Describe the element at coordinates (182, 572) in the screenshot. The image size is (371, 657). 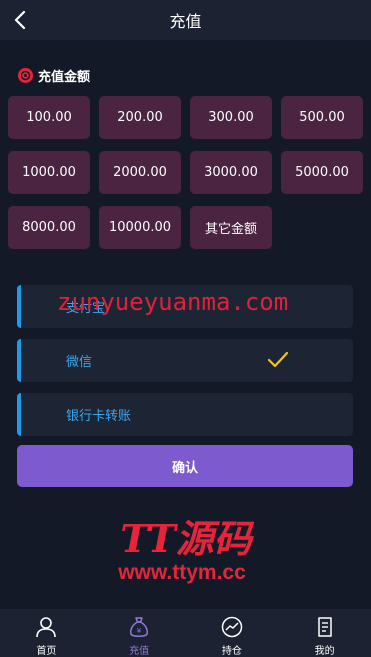
I see `watermark-logo-url: www.ttym.cc` at that location.